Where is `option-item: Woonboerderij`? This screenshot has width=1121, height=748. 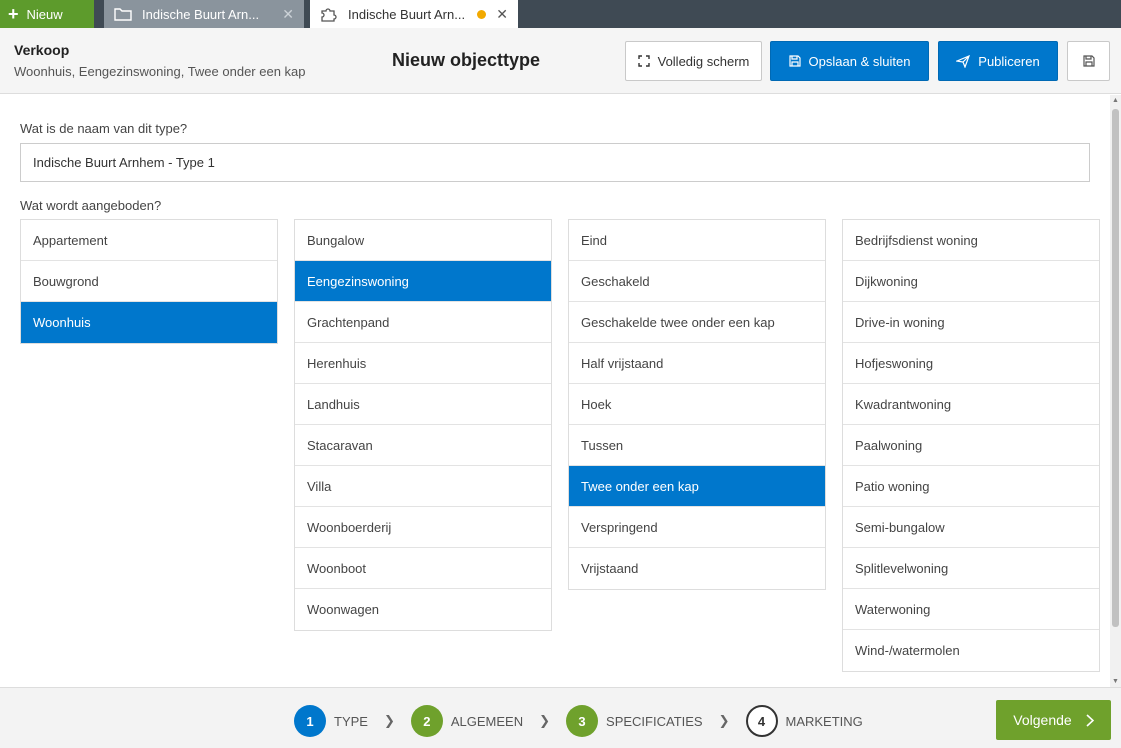 option-item: Woonboerderij is located at coordinates (423, 527).